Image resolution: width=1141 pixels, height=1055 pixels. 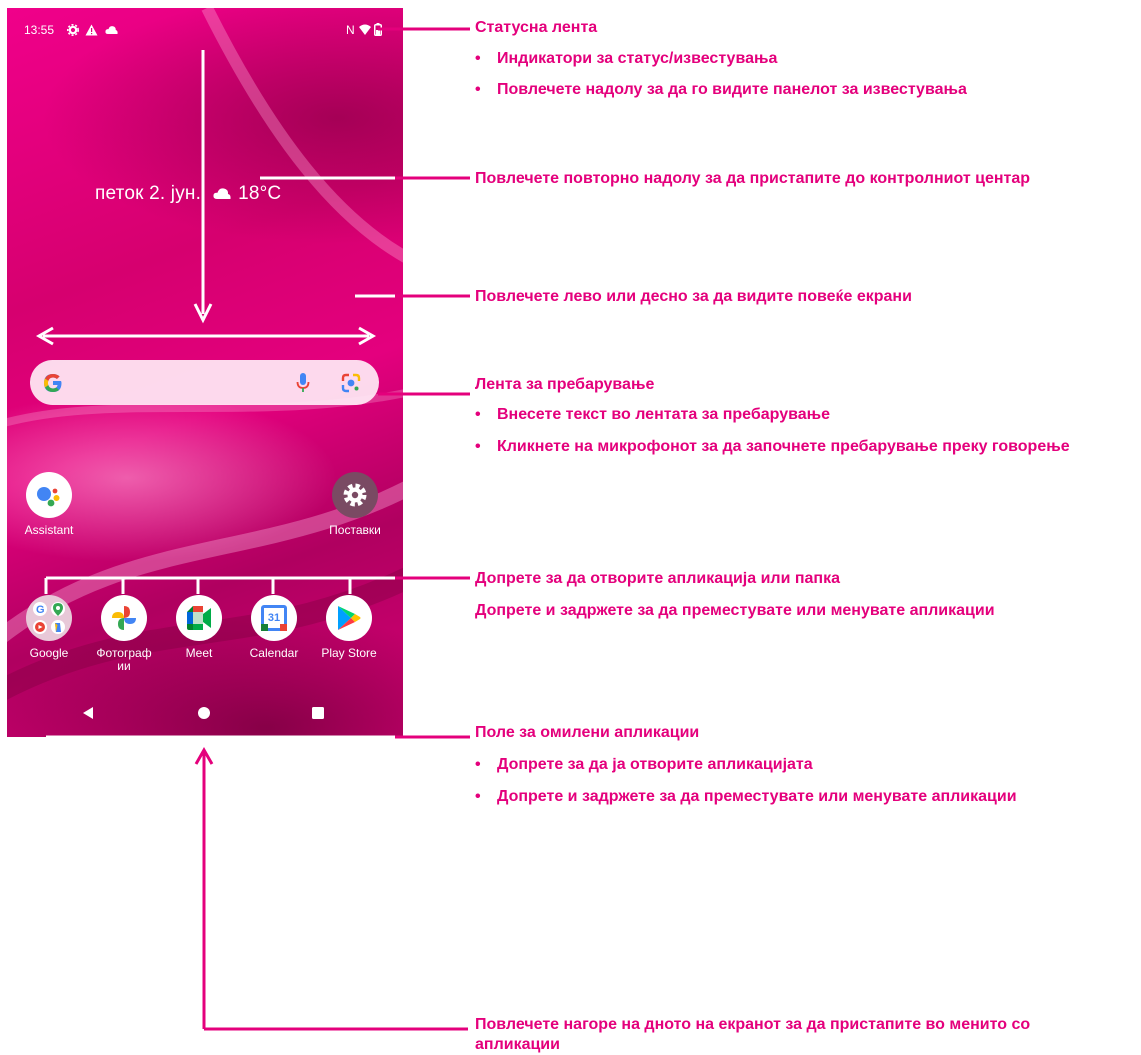 What do you see at coordinates (565, 384) in the screenshot?
I see `annotation-search-title: Лента за пребарување` at bounding box center [565, 384].